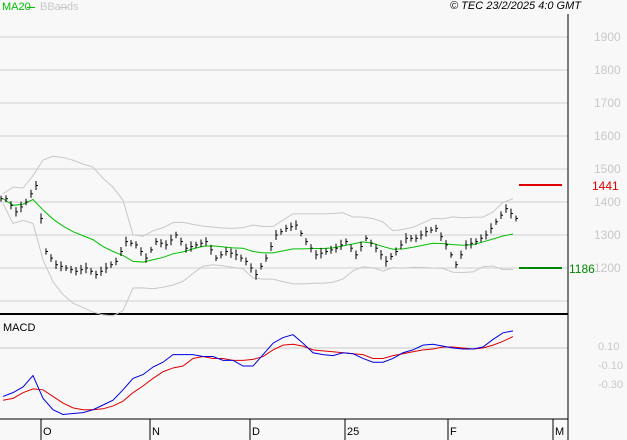 The width and height of the screenshot is (627, 440). I want to click on copyright: © TEC 23/2/2025 4:0 GMT, so click(515, 6).